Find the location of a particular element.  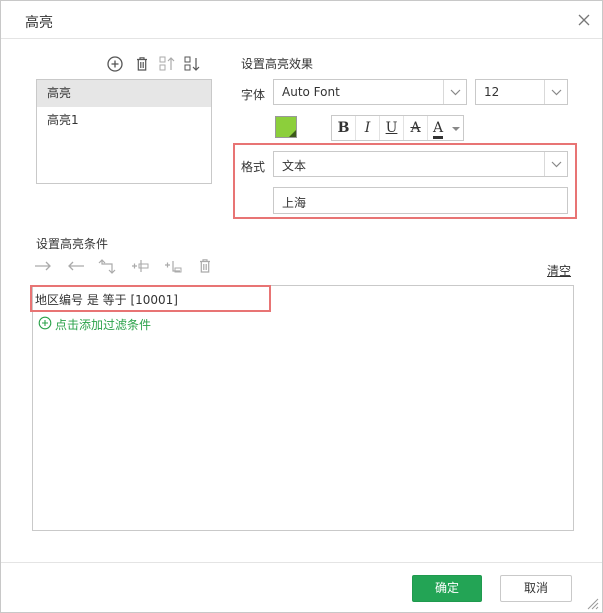

resize-handle-icon is located at coordinates (592, 603).